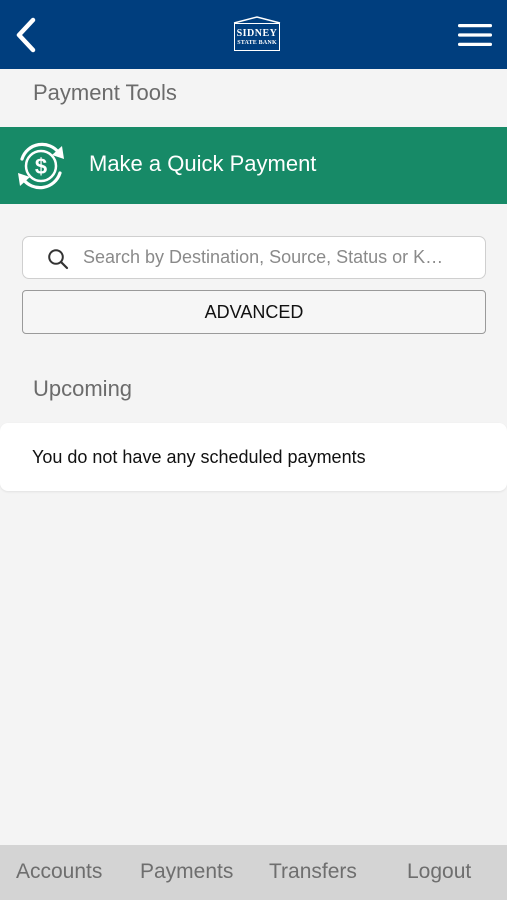 Image resolution: width=507 pixels, height=900 pixels. What do you see at coordinates (199, 457) in the screenshot?
I see `empty-payments-message: You do not have any scheduled payments` at bounding box center [199, 457].